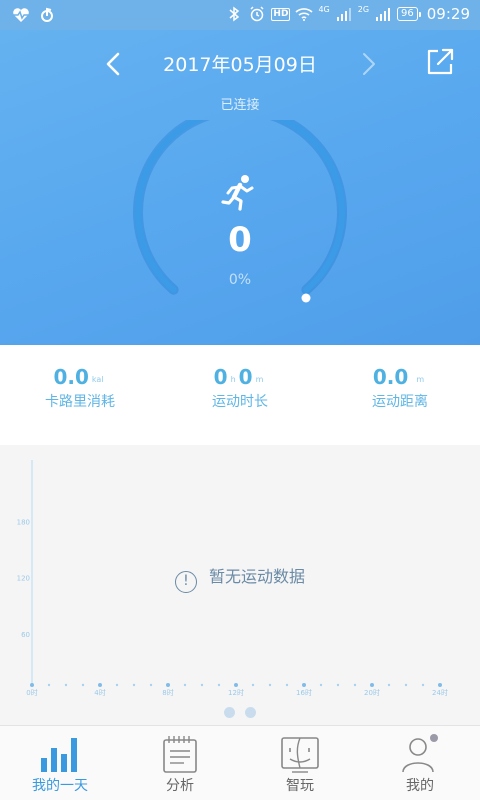 Image resolution: width=480 pixels, height=800 pixels. What do you see at coordinates (80, 402) in the screenshot?
I see `calories-label: 卡路里消耗` at bounding box center [80, 402].